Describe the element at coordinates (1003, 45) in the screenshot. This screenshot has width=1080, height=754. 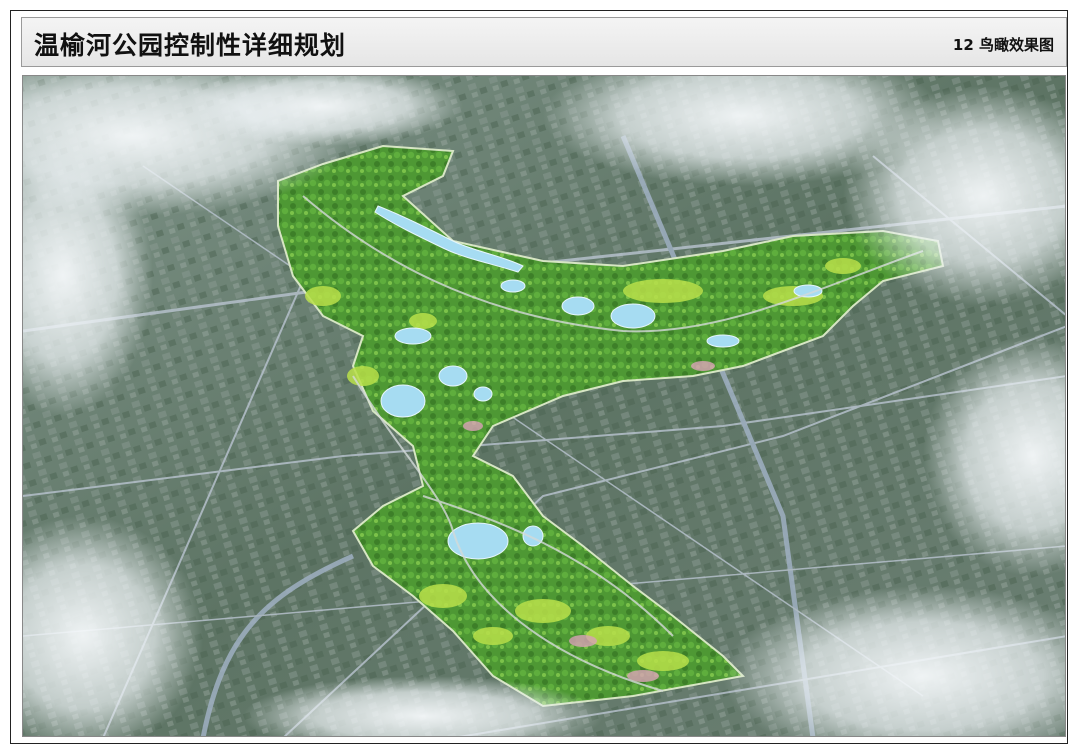
I see `sheet-label: 12 鸟瞰效果图` at that location.